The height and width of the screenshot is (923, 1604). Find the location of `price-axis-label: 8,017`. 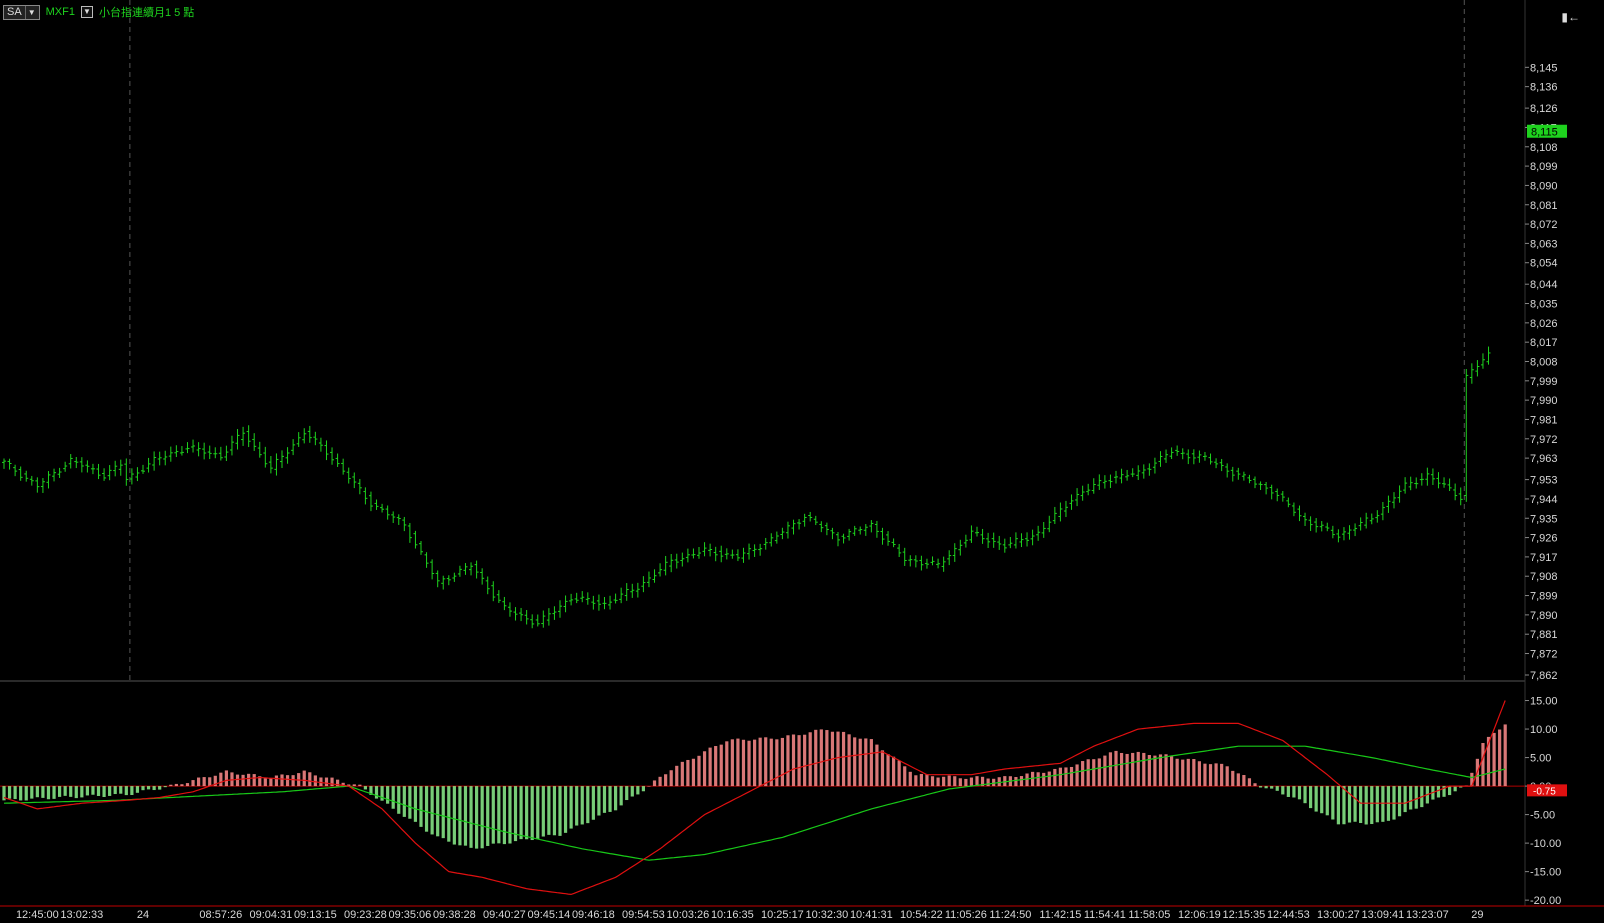

price-axis-label: 8,017 is located at coordinates (1544, 343).